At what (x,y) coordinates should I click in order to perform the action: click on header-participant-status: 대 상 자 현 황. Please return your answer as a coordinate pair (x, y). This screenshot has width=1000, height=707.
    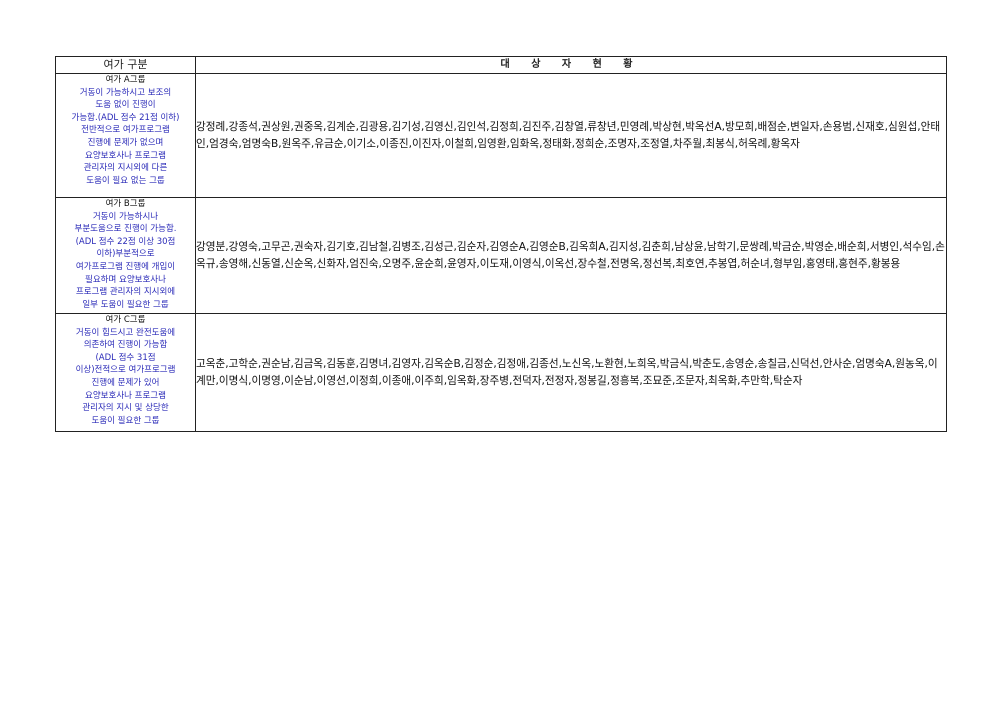
    Looking at the image, I should click on (571, 65).